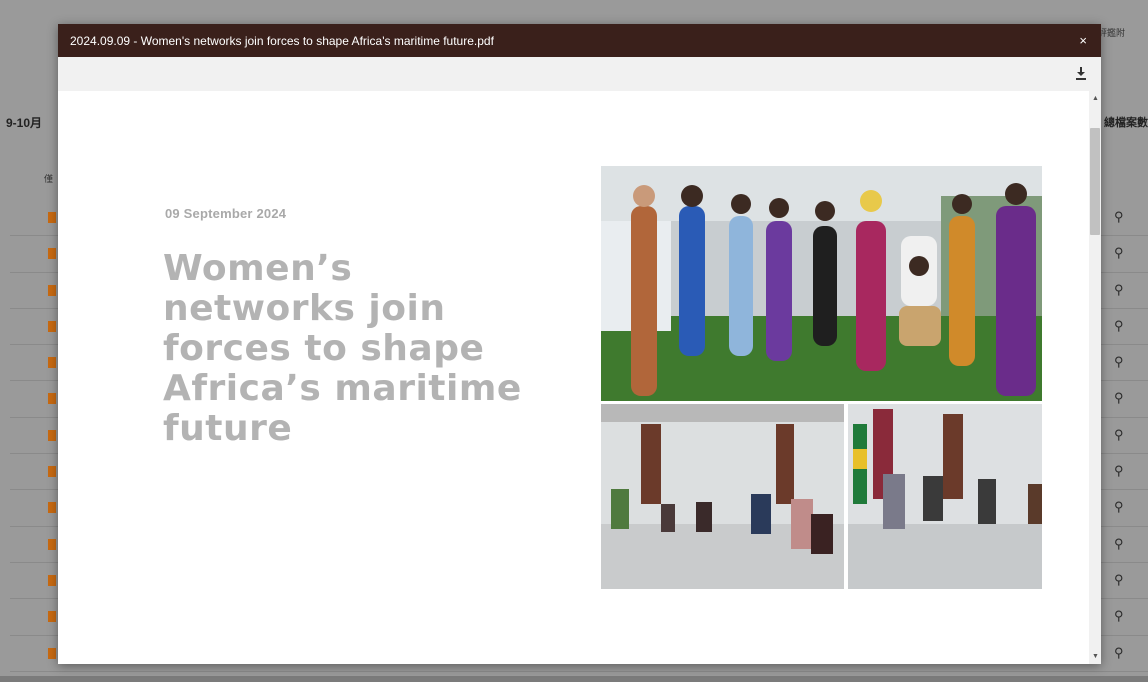 The image size is (1148, 682). I want to click on background-bottom-bar, so click(574, 679).